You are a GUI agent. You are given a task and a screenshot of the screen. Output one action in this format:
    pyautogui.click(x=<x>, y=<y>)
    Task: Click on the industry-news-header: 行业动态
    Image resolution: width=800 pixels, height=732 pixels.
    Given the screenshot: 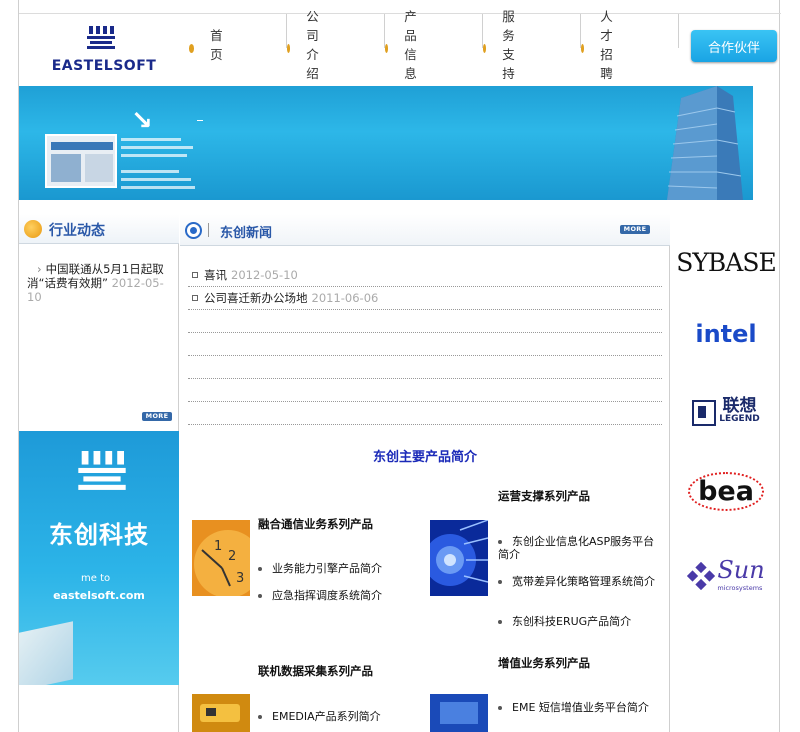 What is the action you would take?
    pyautogui.click(x=99, y=229)
    